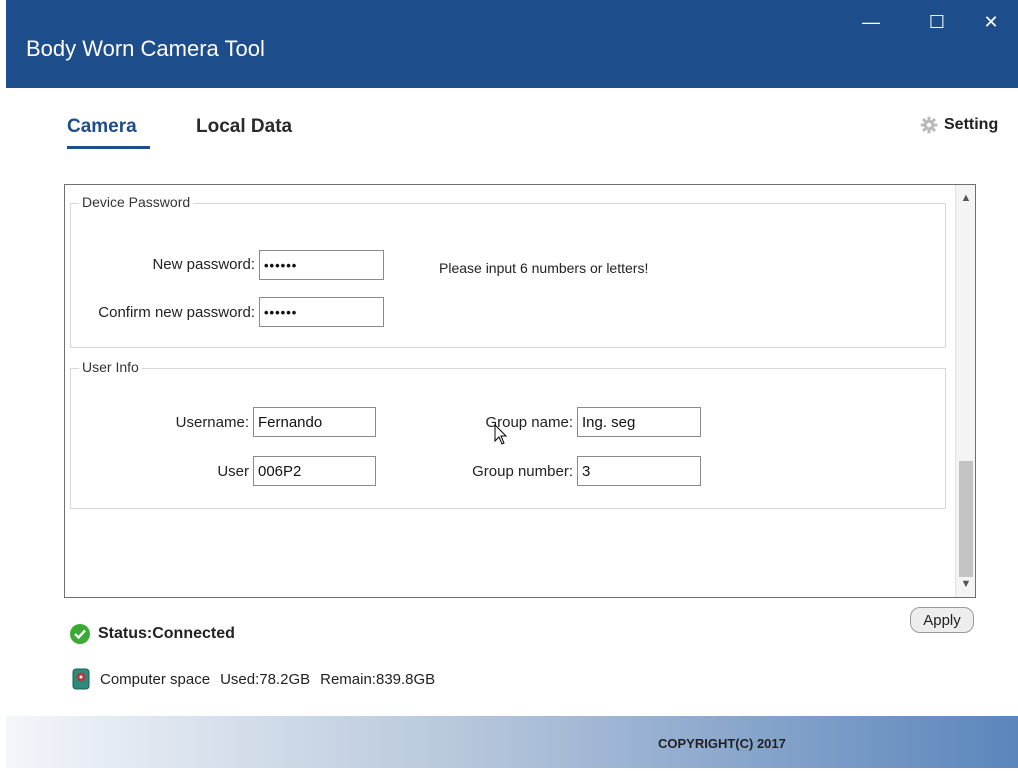 The image size is (1018, 771). What do you see at coordinates (942, 620) in the screenshot?
I see `apply-button: Apply` at bounding box center [942, 620].